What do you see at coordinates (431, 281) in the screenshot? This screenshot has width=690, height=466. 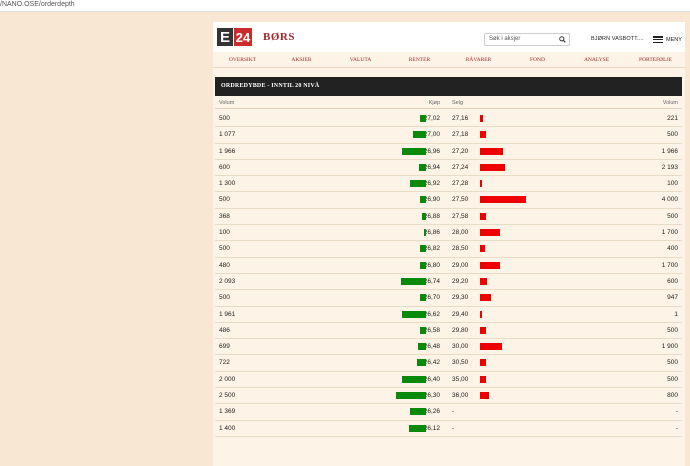 I see `buy-price-cell: 26,74` at bounding box center [431, 281].